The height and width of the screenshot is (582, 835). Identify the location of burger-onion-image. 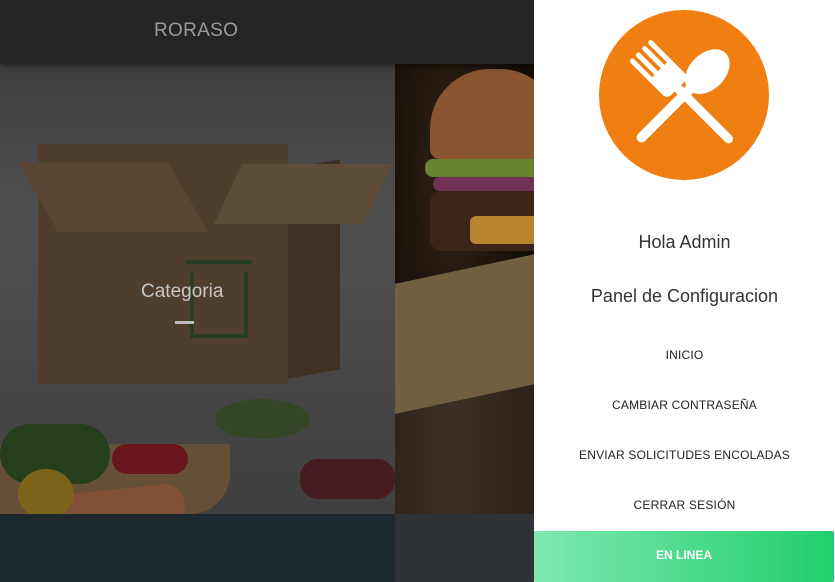
(484, 184).